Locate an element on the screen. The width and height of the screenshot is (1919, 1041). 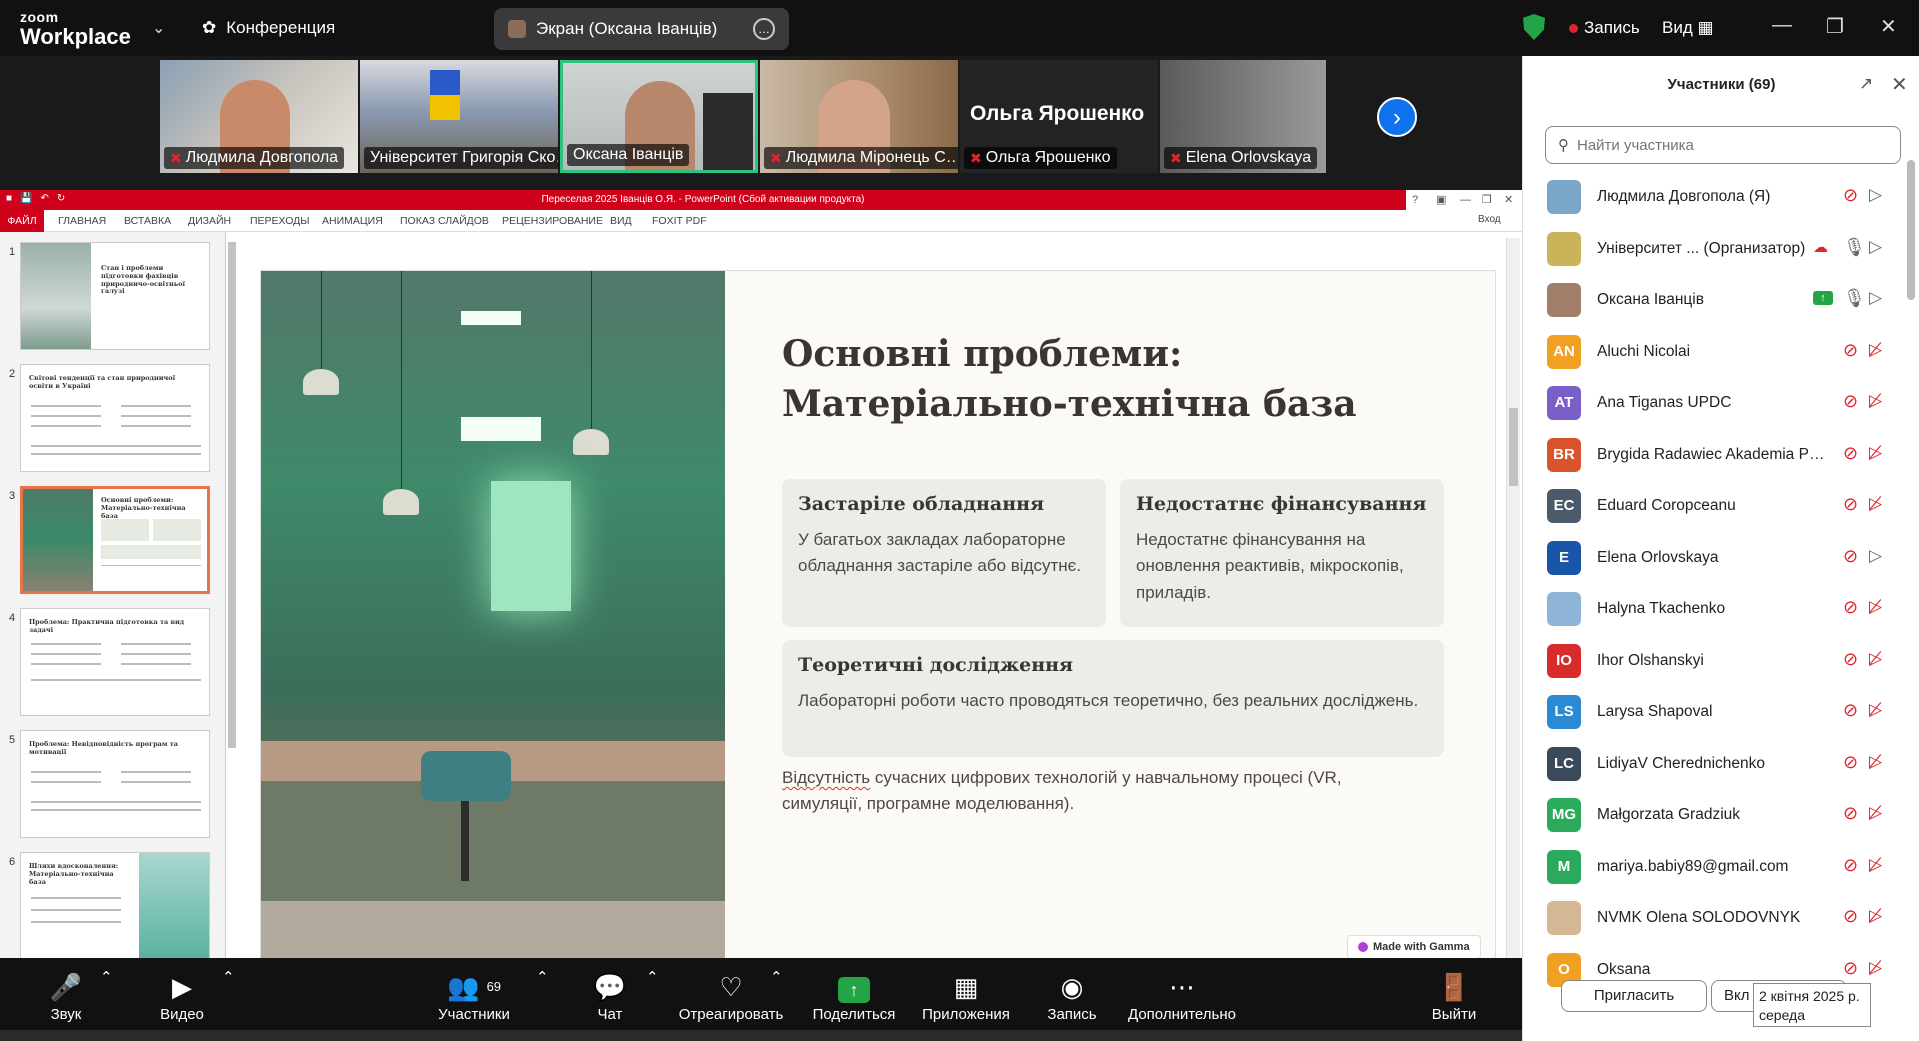
audio-button: 🎤 Звук is located at coordinates (66, 995).